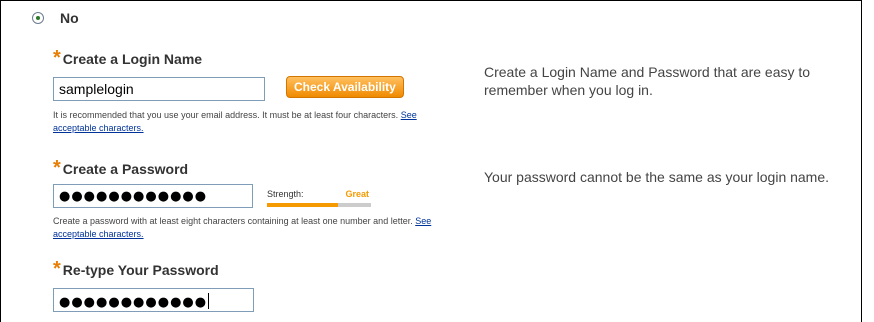  What do you see at coordinates (55, 18) in the screenshot?
I see `no-option: No` at bounding box center [55, 18].